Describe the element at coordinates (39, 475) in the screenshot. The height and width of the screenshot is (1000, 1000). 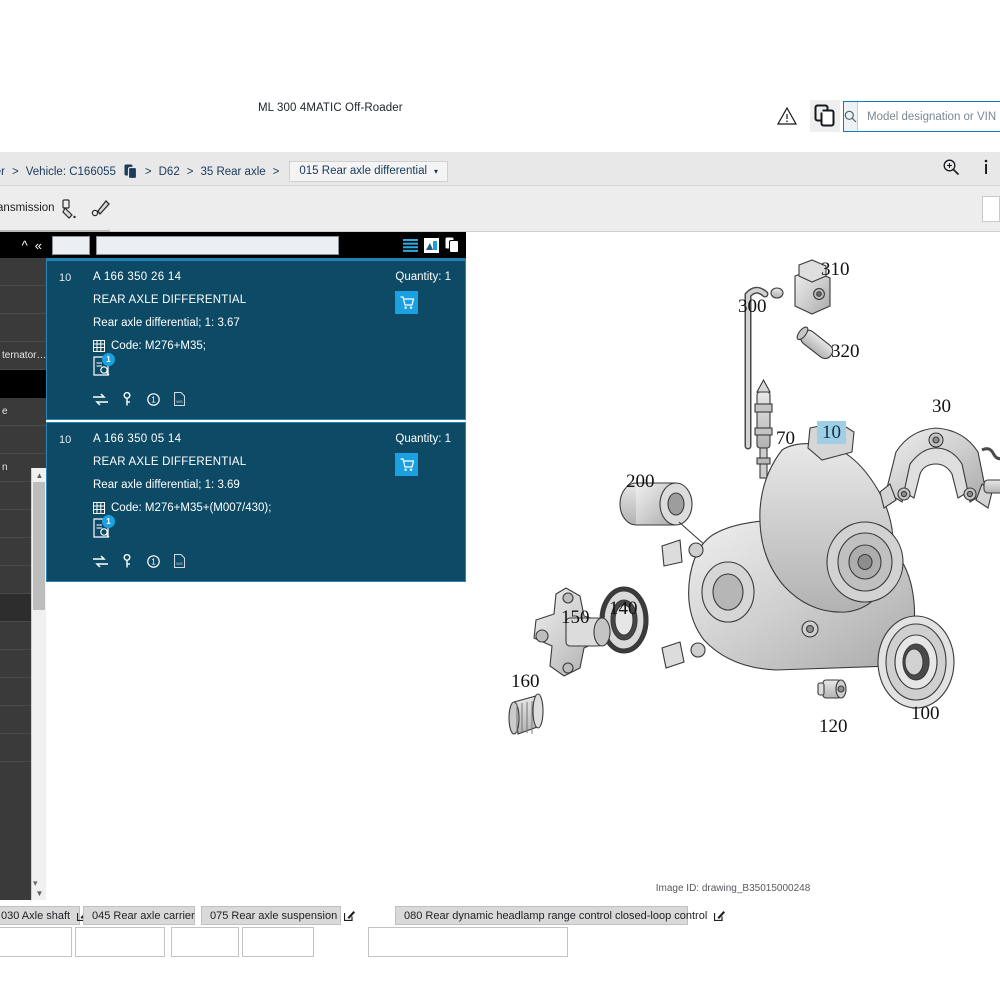
I see `scroll-up-arrow: ▲` at that location.